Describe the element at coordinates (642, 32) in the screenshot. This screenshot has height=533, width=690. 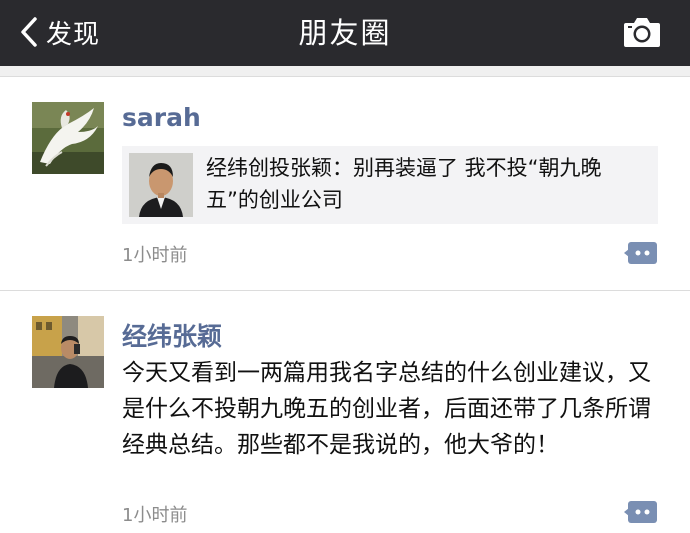
I see `camera-button` at that location.